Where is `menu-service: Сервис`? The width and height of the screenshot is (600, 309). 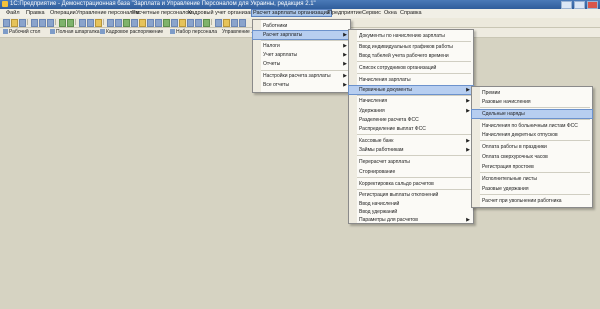
menu-service: Сервис is located at coordinates (371, 13).